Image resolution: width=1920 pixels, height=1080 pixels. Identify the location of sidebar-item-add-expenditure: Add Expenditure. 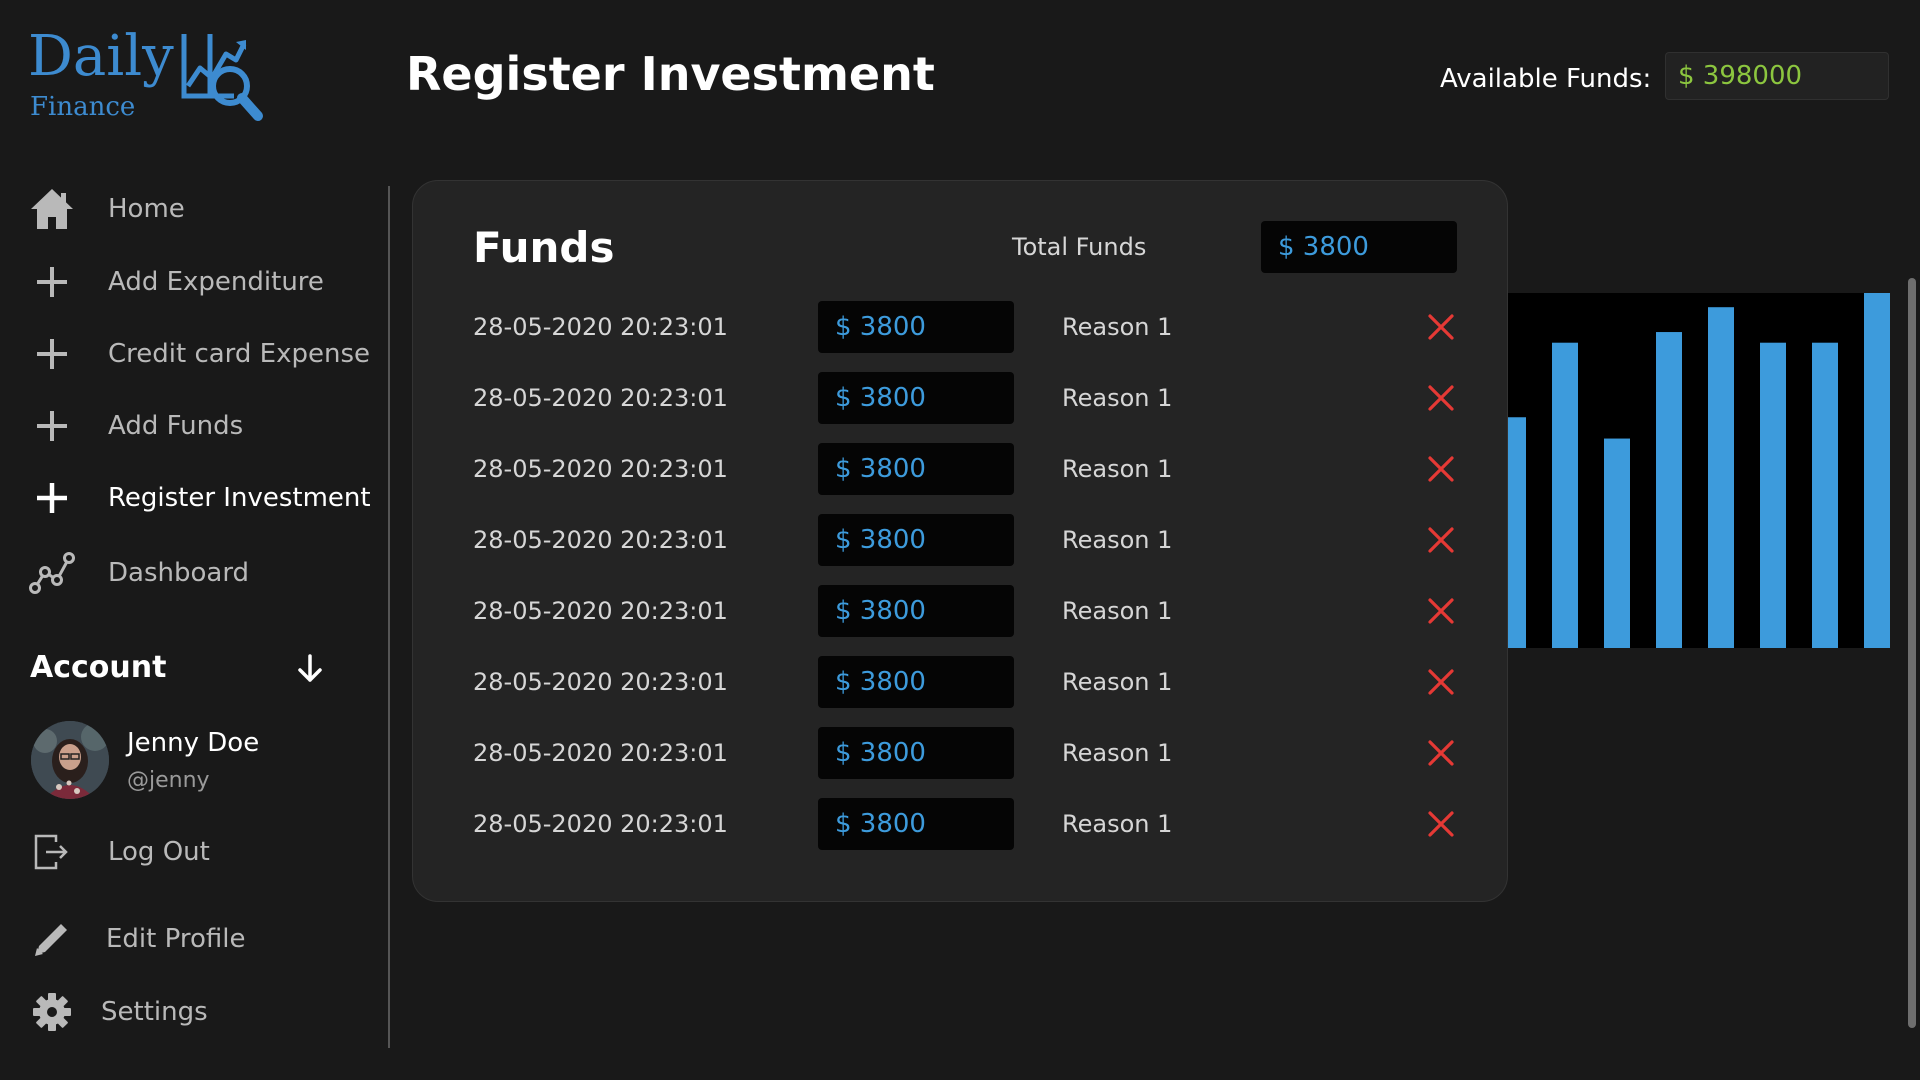
(176, 282).